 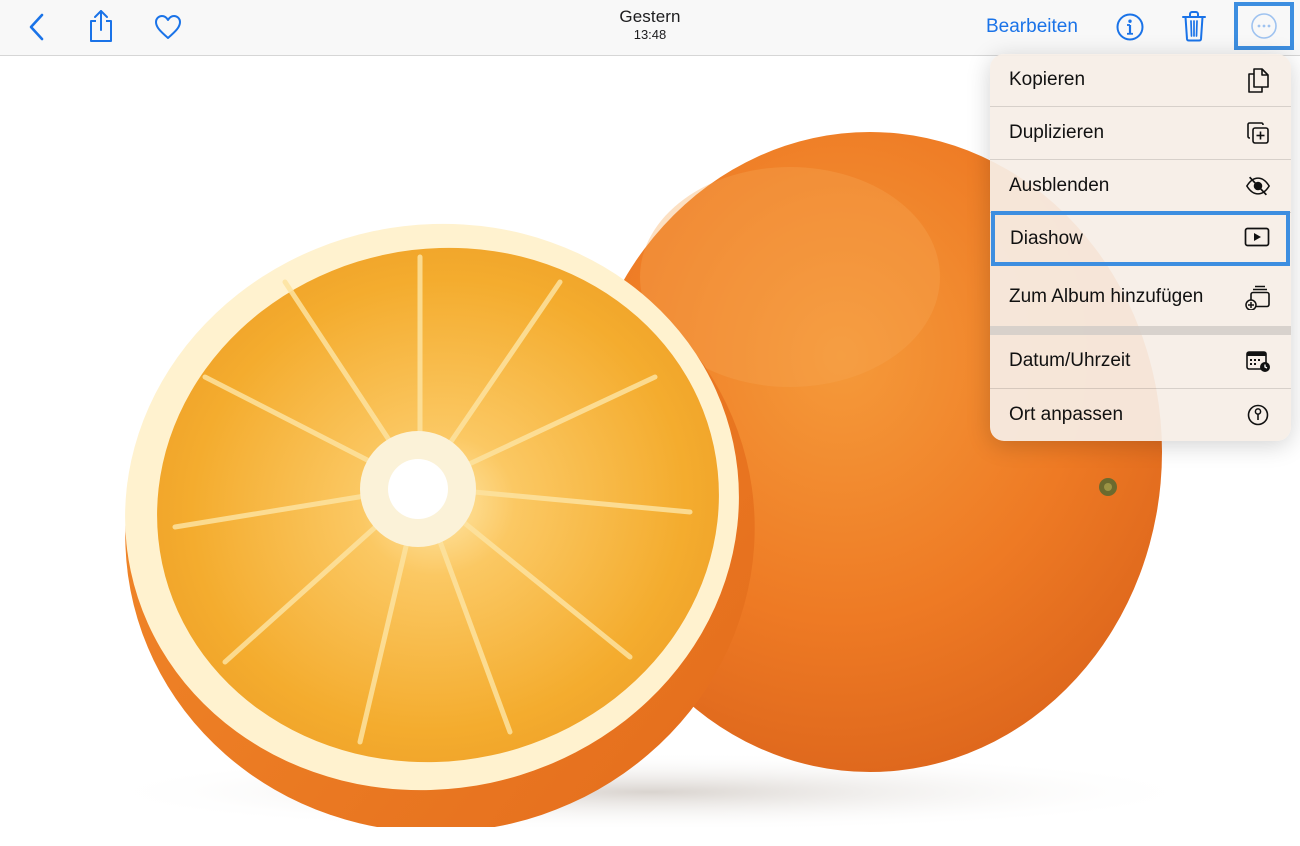 I want to click on menu-item-label: Ausblenden, so click(x=1059, y=185).